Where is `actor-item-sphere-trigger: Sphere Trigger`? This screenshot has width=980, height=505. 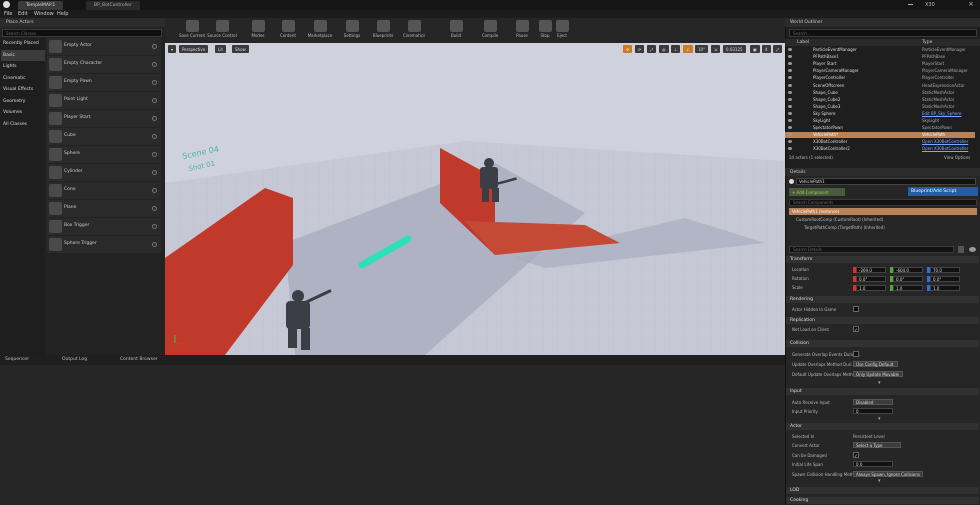 actor-item-sphere-trigger: Sphere Trigger is located at coordinates (104, 244).